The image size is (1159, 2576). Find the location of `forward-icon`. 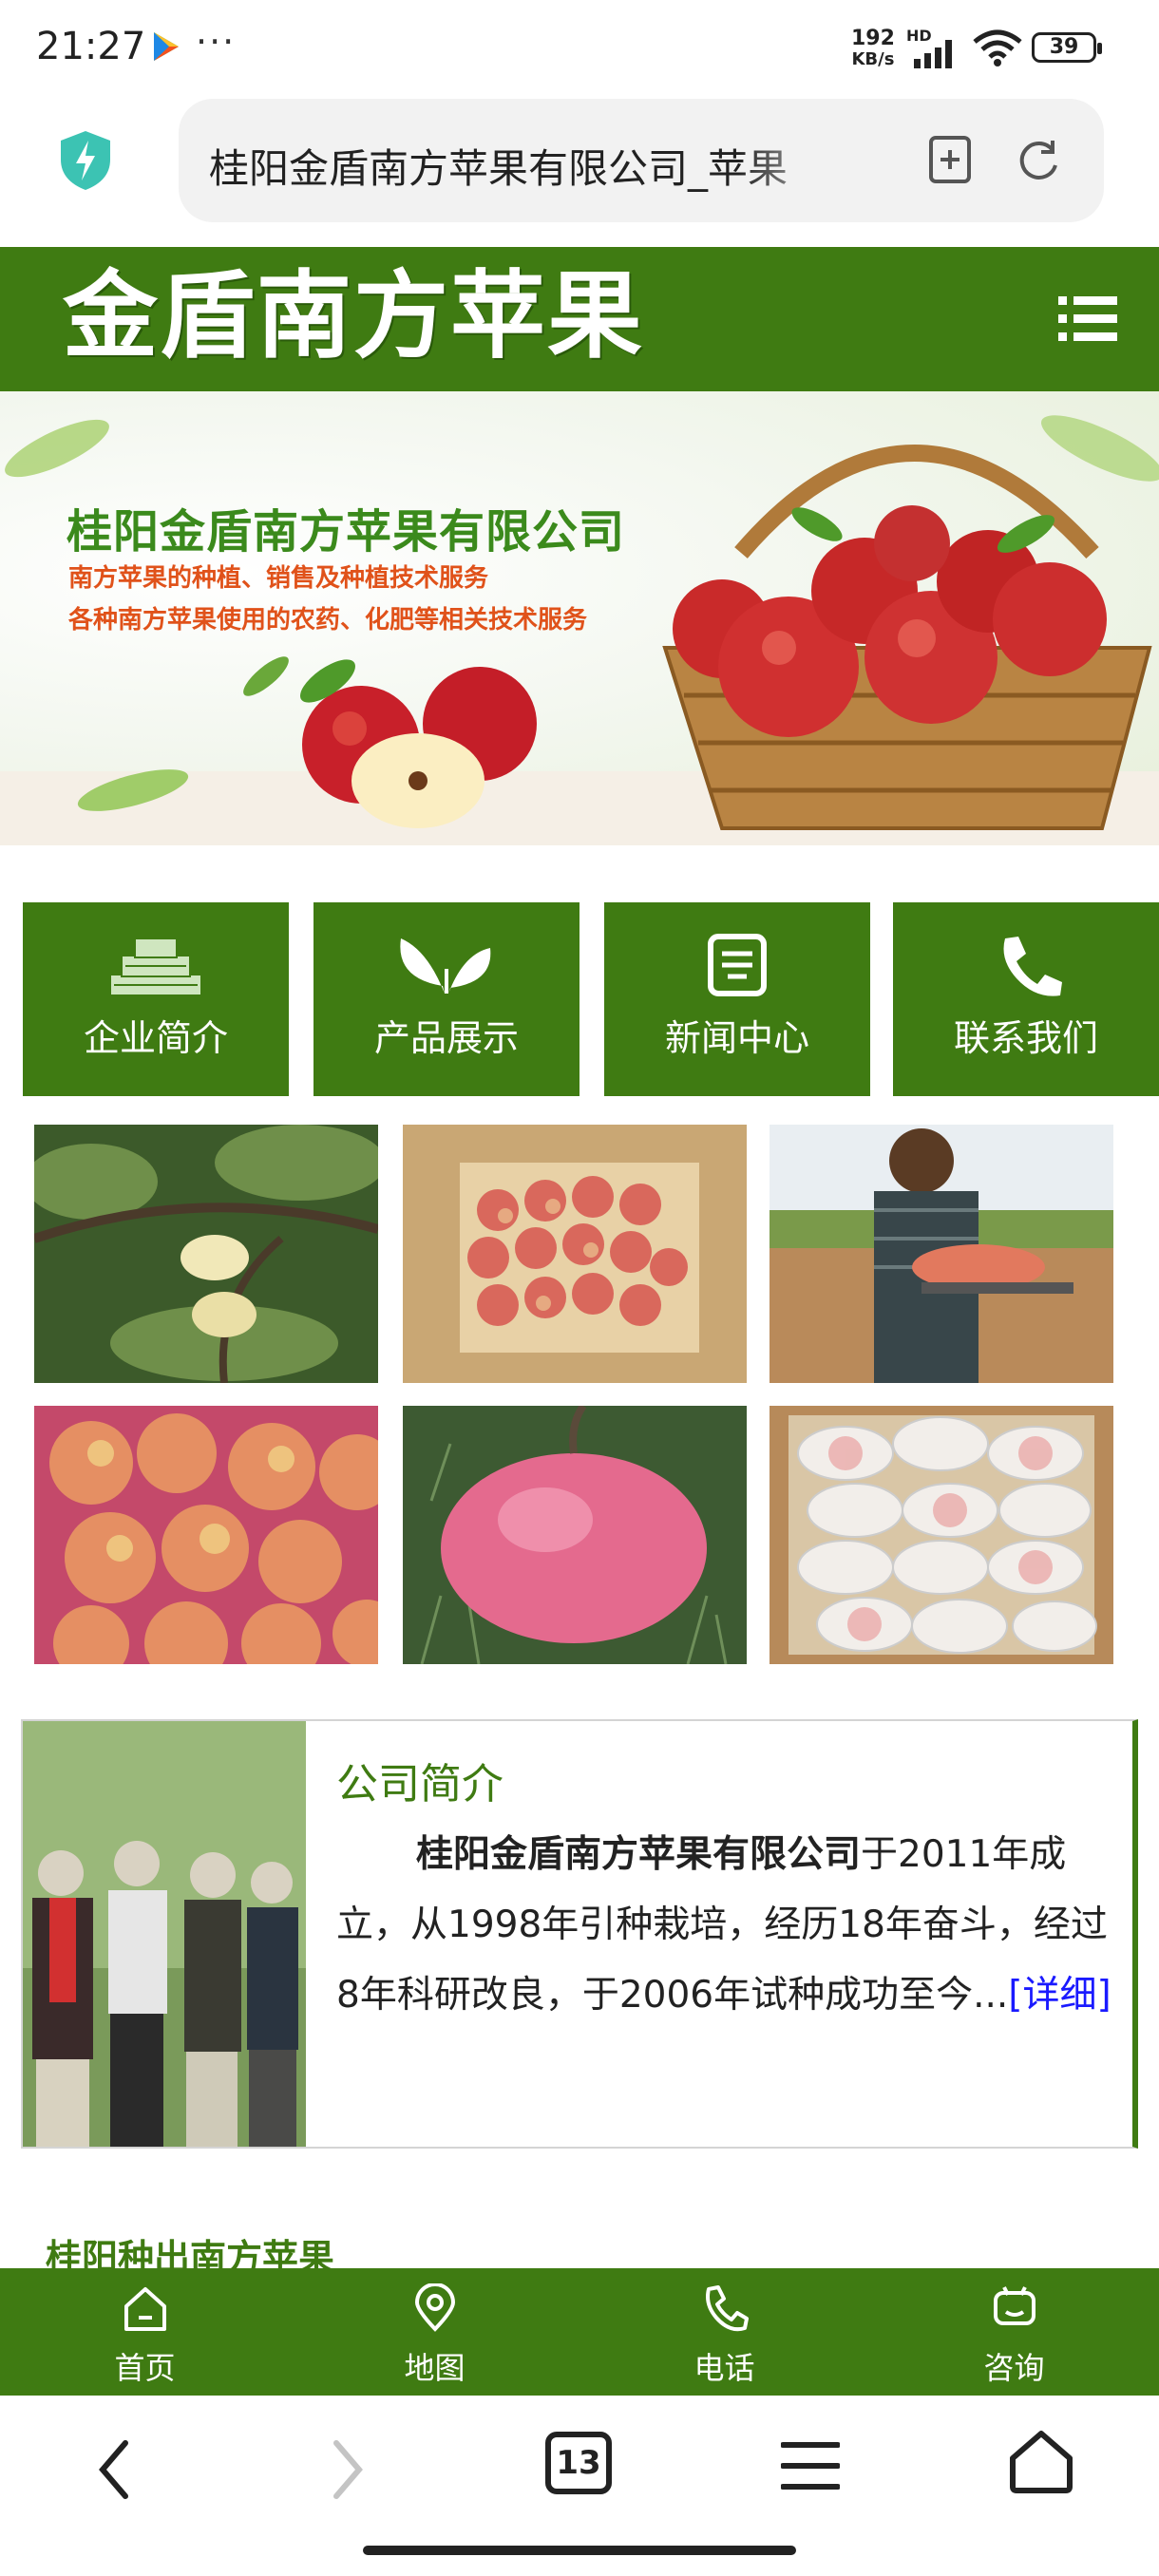

forward-icon is located at coordinates (348, 2469).